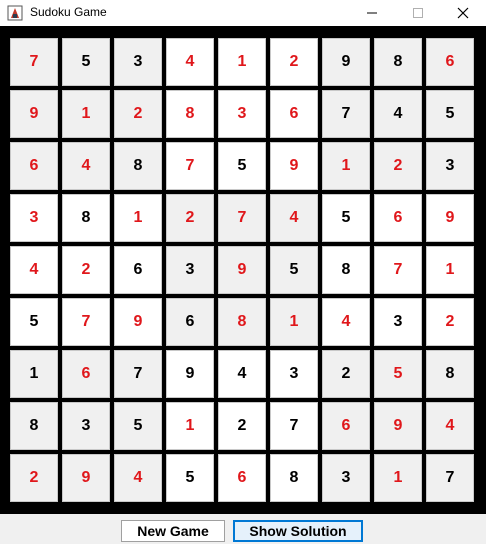 The width and height of the screenshot is (486, 544). I want to click on sudoku-cell-r2c6: 6, so click(294, 114).